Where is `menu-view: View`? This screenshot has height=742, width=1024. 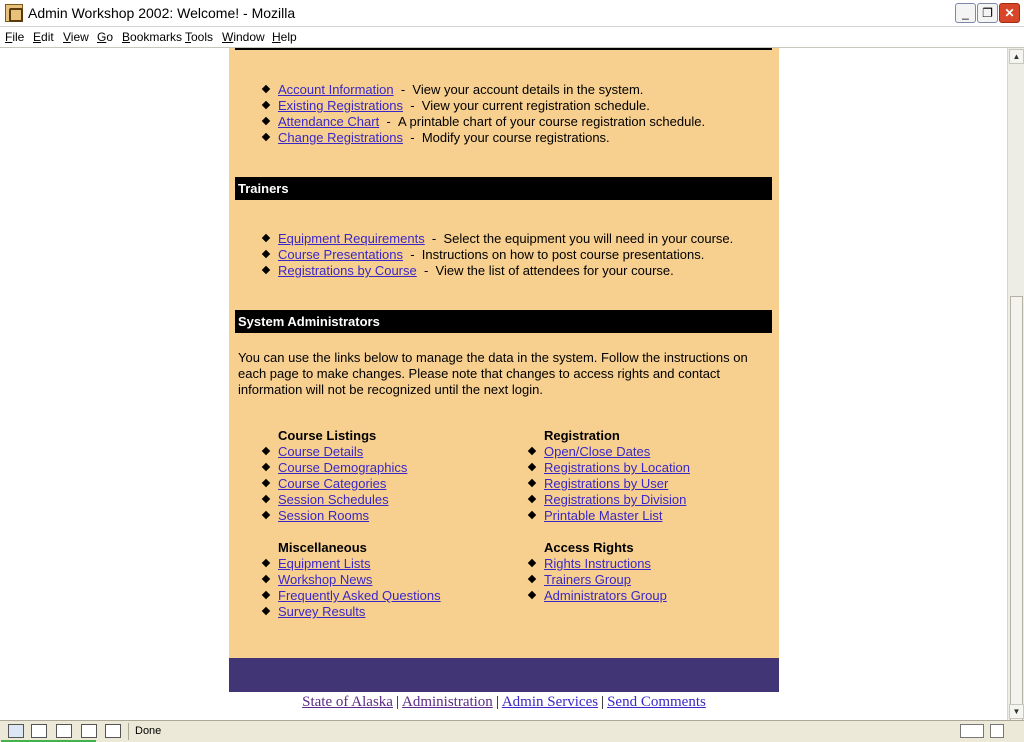 menu-view: View is located at coordinates (76, 37).